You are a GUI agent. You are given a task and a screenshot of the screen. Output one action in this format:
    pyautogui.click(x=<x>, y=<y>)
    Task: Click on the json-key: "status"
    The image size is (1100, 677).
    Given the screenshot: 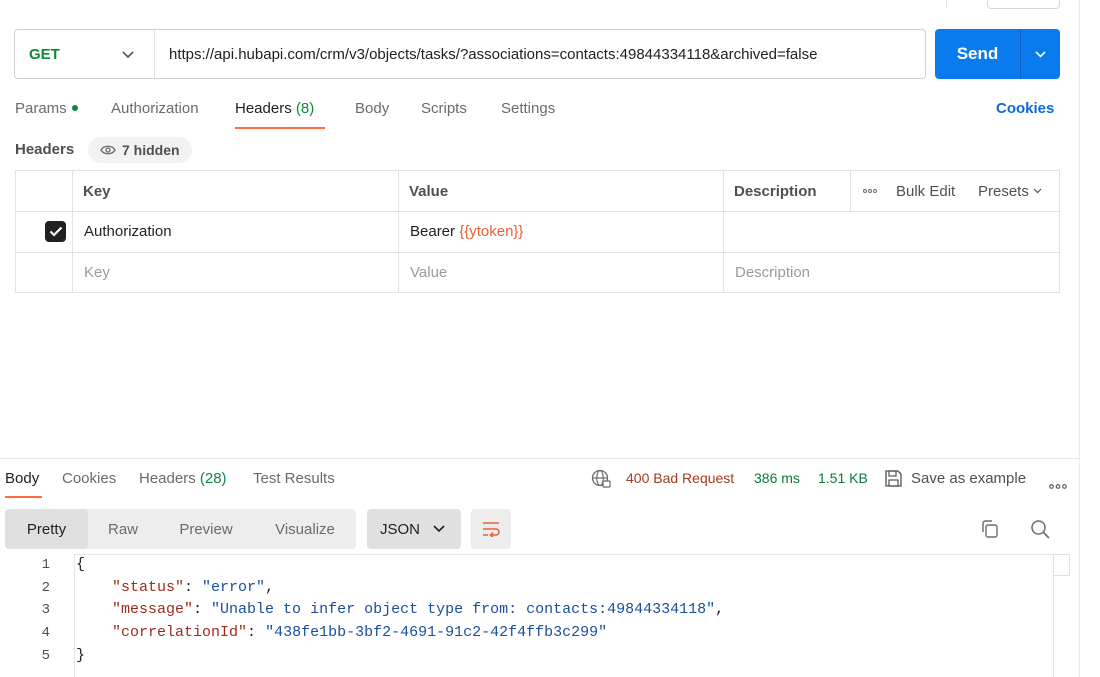 What is the action you would take?
    pyautogui.click(x=148, y=587)
    